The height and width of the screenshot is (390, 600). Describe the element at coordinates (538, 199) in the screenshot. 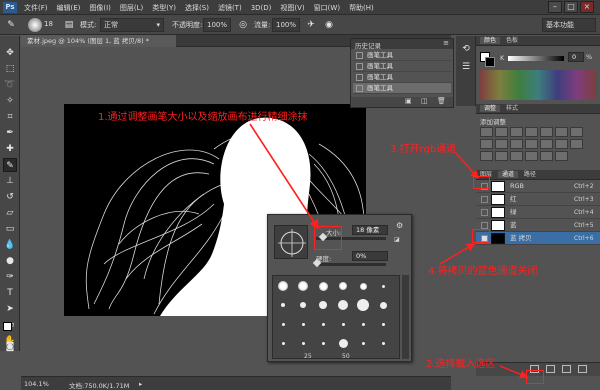

I see `channel-row-red: 红 Ctrl+3` at that location.